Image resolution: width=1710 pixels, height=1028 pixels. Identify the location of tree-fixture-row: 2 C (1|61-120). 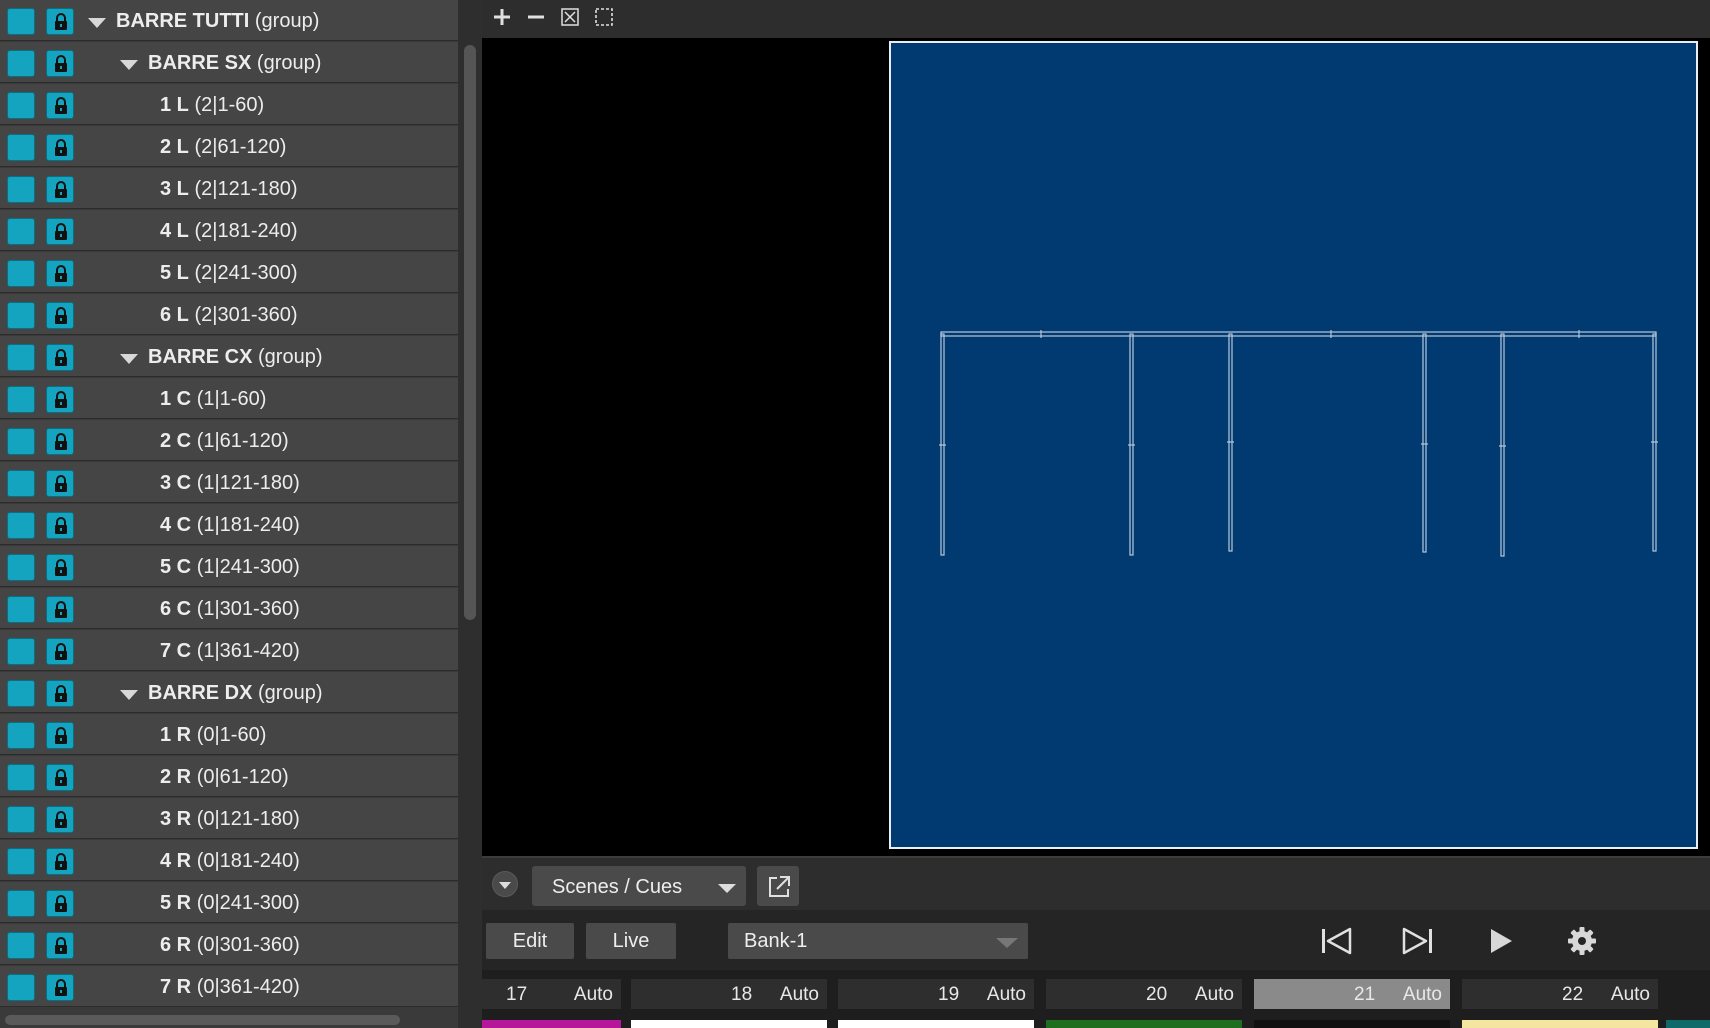
(229, 440).